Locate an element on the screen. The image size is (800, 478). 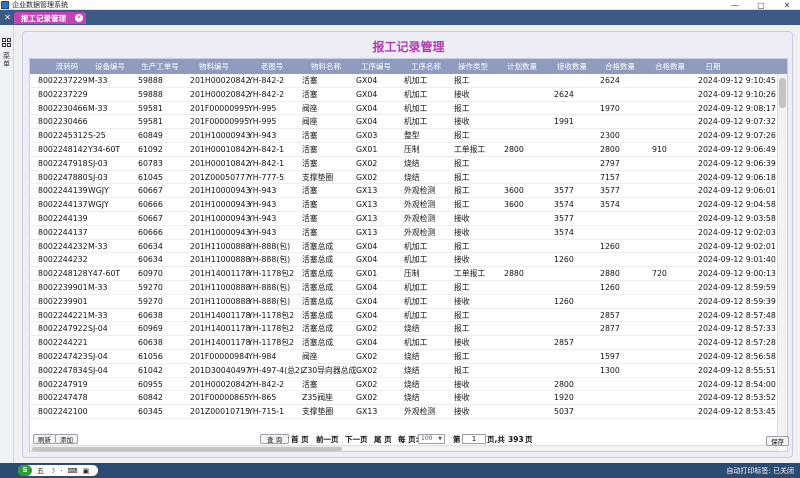
cell-material-no: 201F00000995 is located at coordinates (219, 109).